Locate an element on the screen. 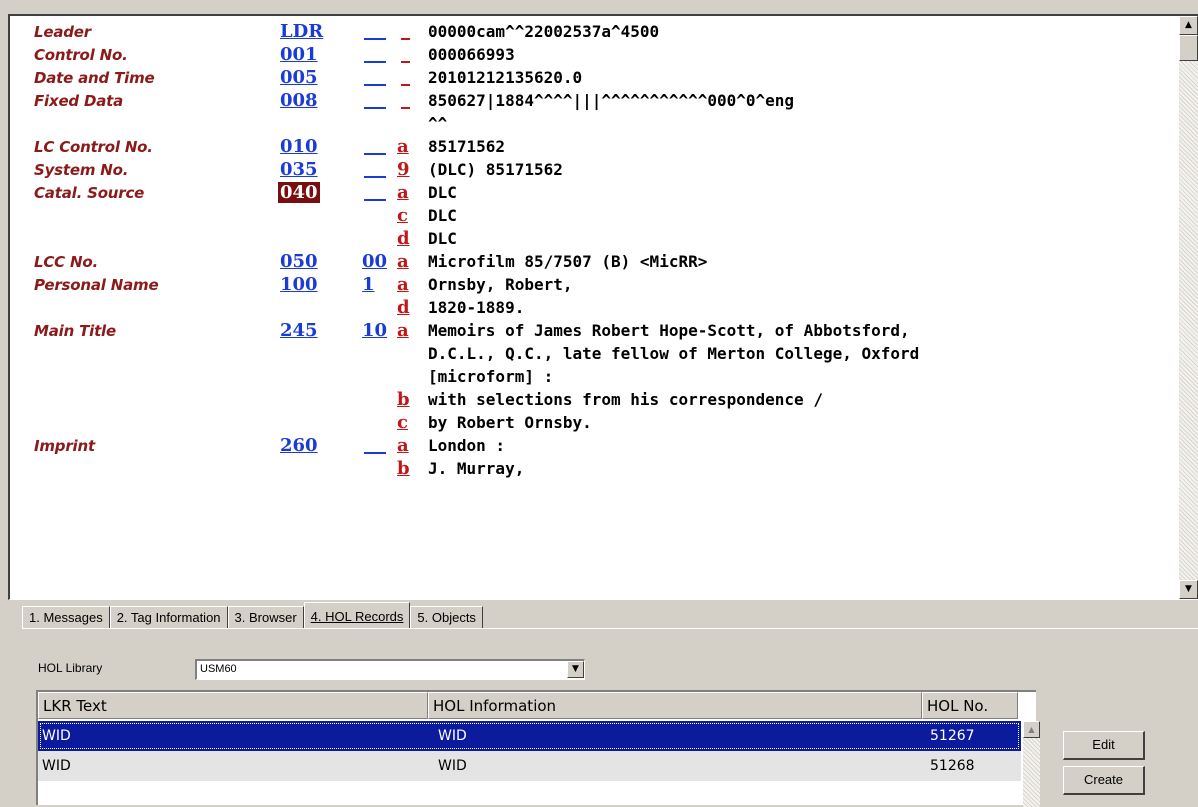 The image size is (1198, 807). chevron-down-icon: ▼ is located at coordinates (575, 669).